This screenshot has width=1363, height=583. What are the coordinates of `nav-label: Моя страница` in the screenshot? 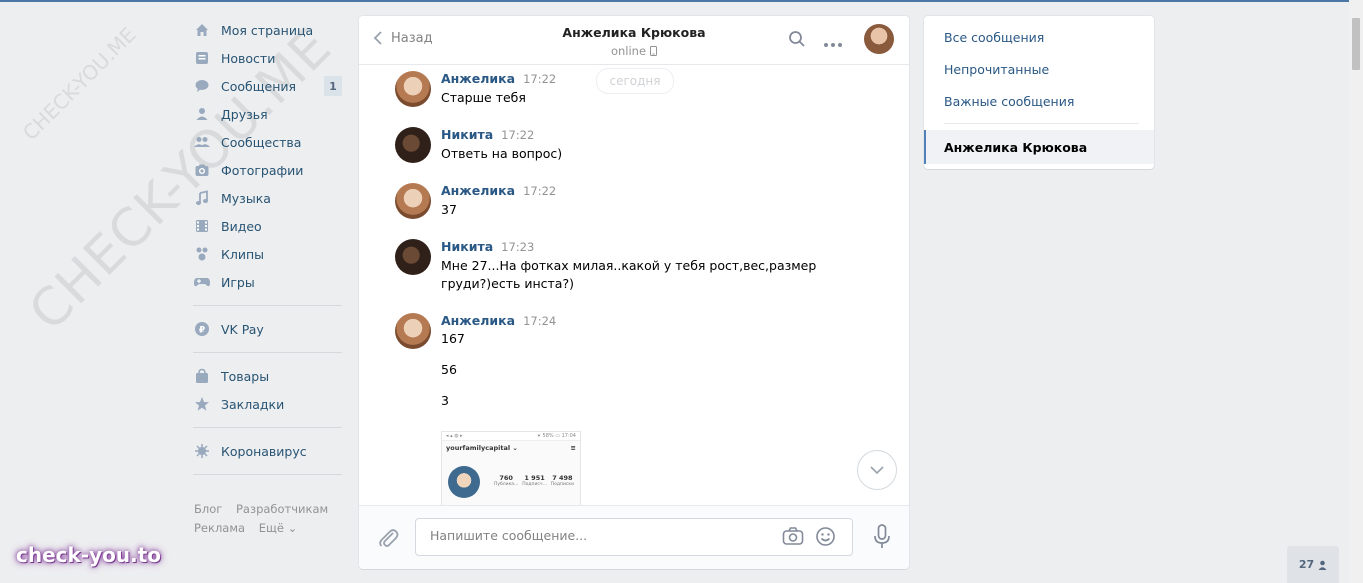 It's located at (267, 30).